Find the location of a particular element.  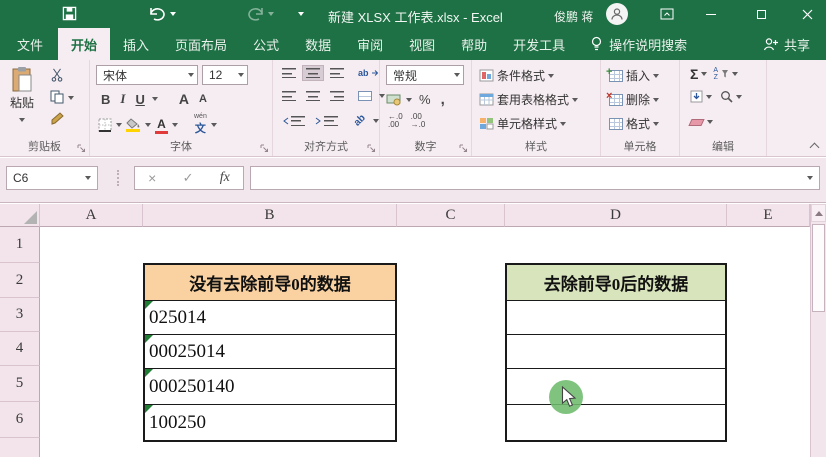

expand-formula-bar-caret is located at coordinates (810, 178).